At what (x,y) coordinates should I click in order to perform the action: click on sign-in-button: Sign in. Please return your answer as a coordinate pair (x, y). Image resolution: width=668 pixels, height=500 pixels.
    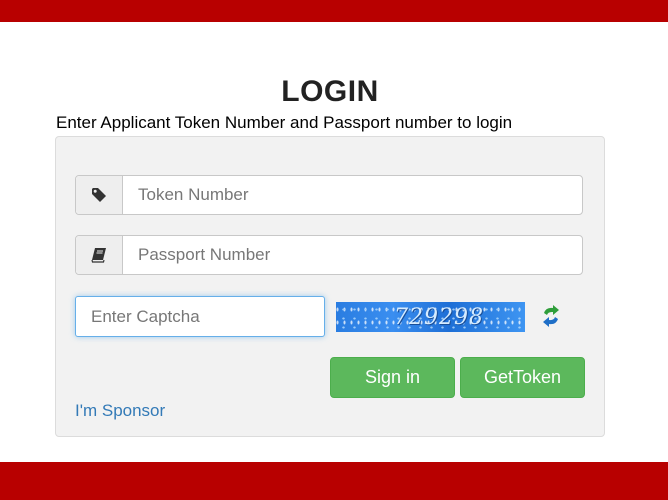
    Looking at the image, I should click on (392, 377).